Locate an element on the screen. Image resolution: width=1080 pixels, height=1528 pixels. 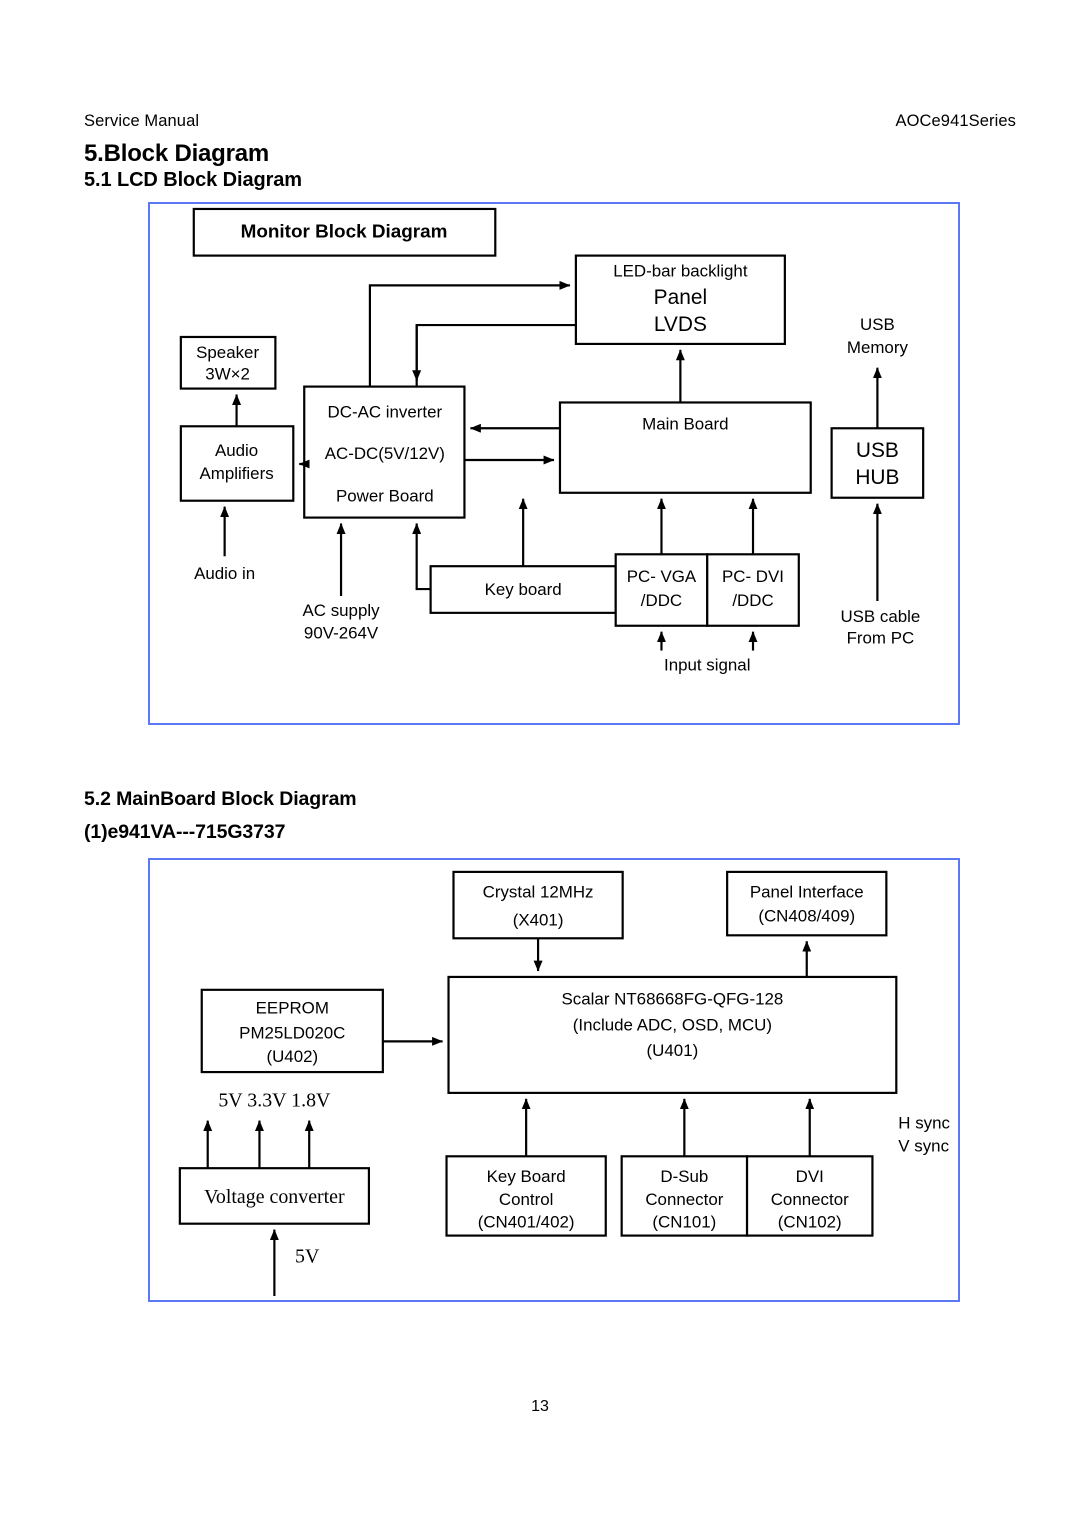
key-board-control-block: Key Board Control (CN401/402) is located at coordinates (526, 1196).